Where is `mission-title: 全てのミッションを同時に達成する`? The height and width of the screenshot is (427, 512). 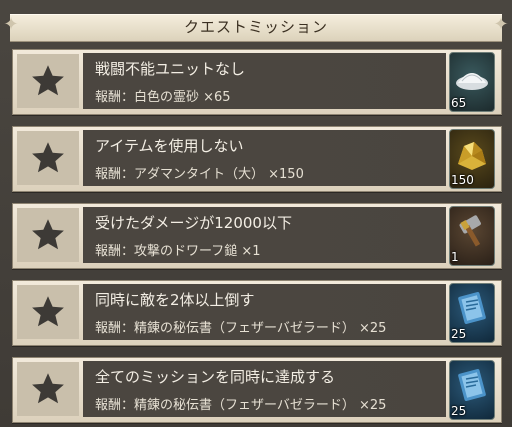 mission-title: 全てのミッションを同時に達成する is located at coordinates (215, 377).